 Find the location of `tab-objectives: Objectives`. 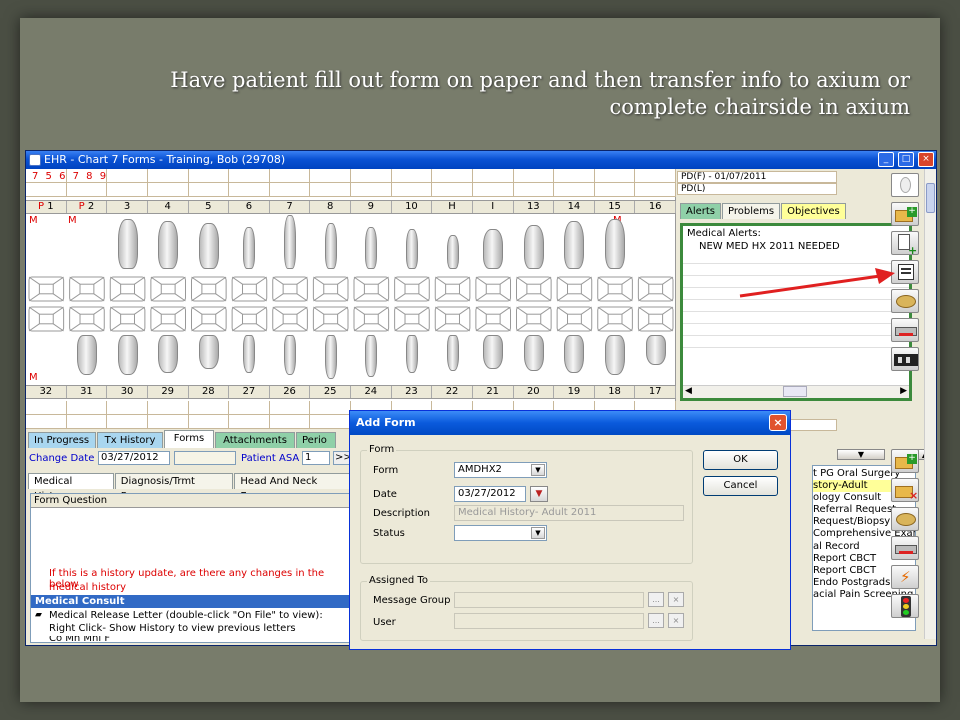

tab-objectives: Objectives is located at coordinates (813, 211).